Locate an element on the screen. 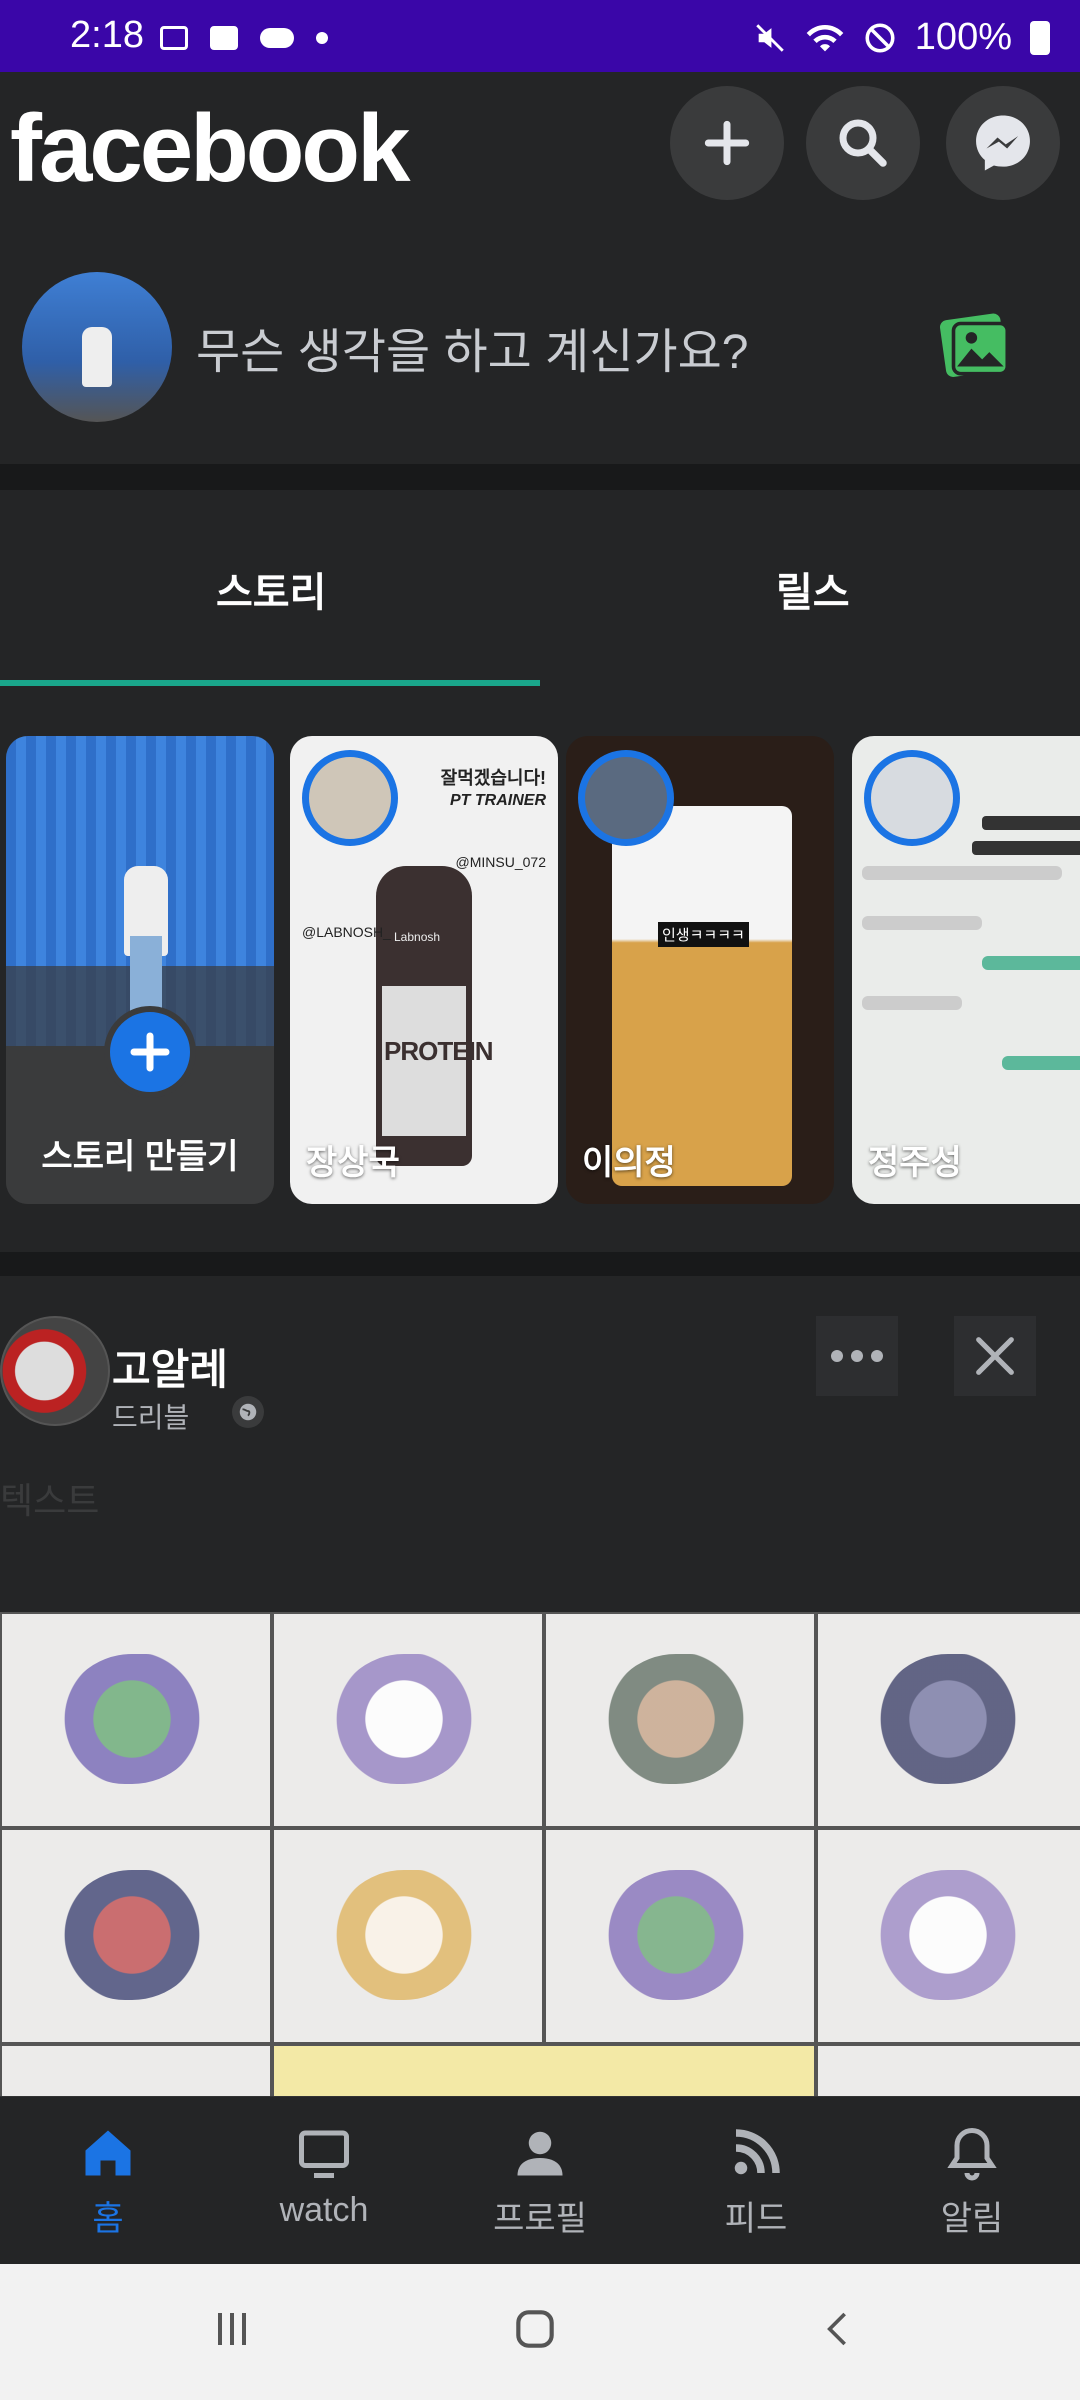 Image resolution: width=1080 pixels, height=2400 pixels. nav-label: 알림 is located at coordinates (972, 2219).